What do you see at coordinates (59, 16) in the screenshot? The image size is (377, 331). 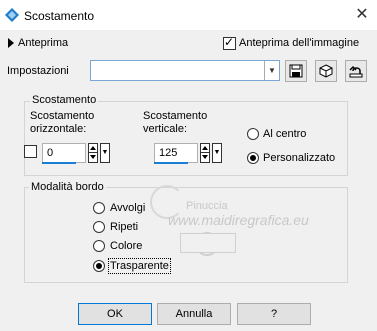 I see `window-title: Scostamento` at bounding box center [59, 16].